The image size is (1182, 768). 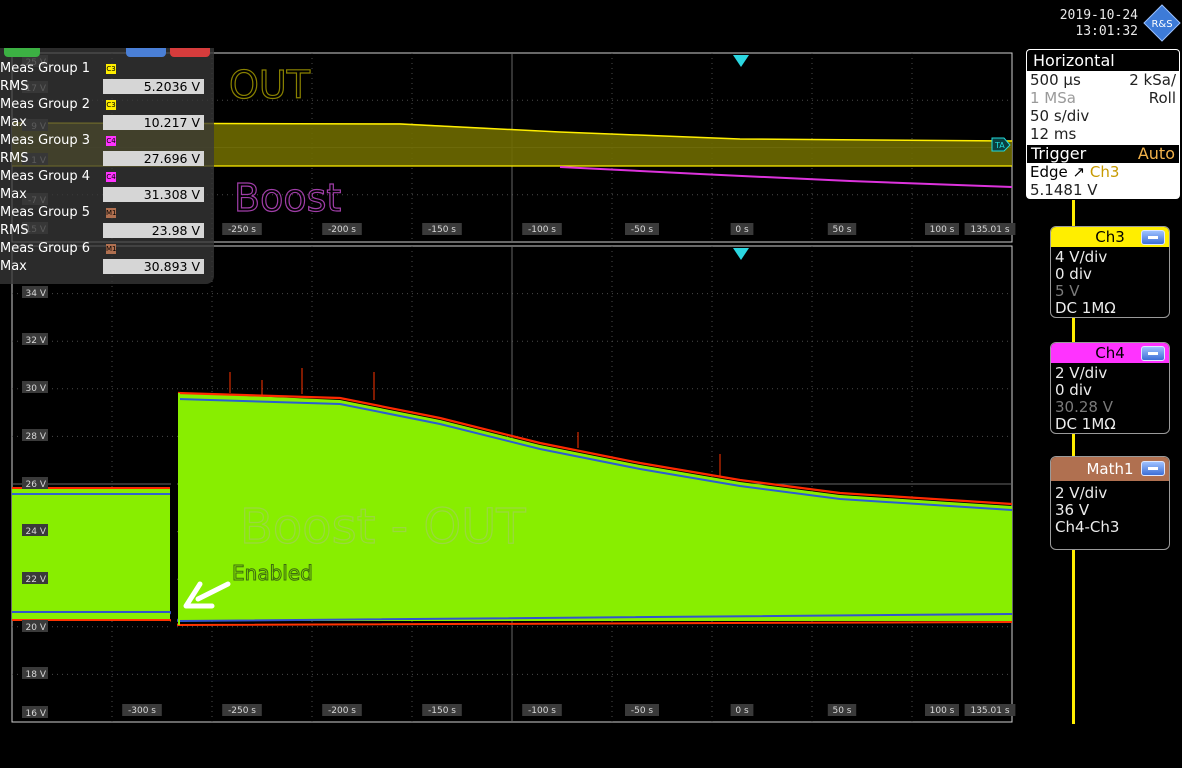 I want to click on ch4-header: Ch4, so click(x=1110, y=353).